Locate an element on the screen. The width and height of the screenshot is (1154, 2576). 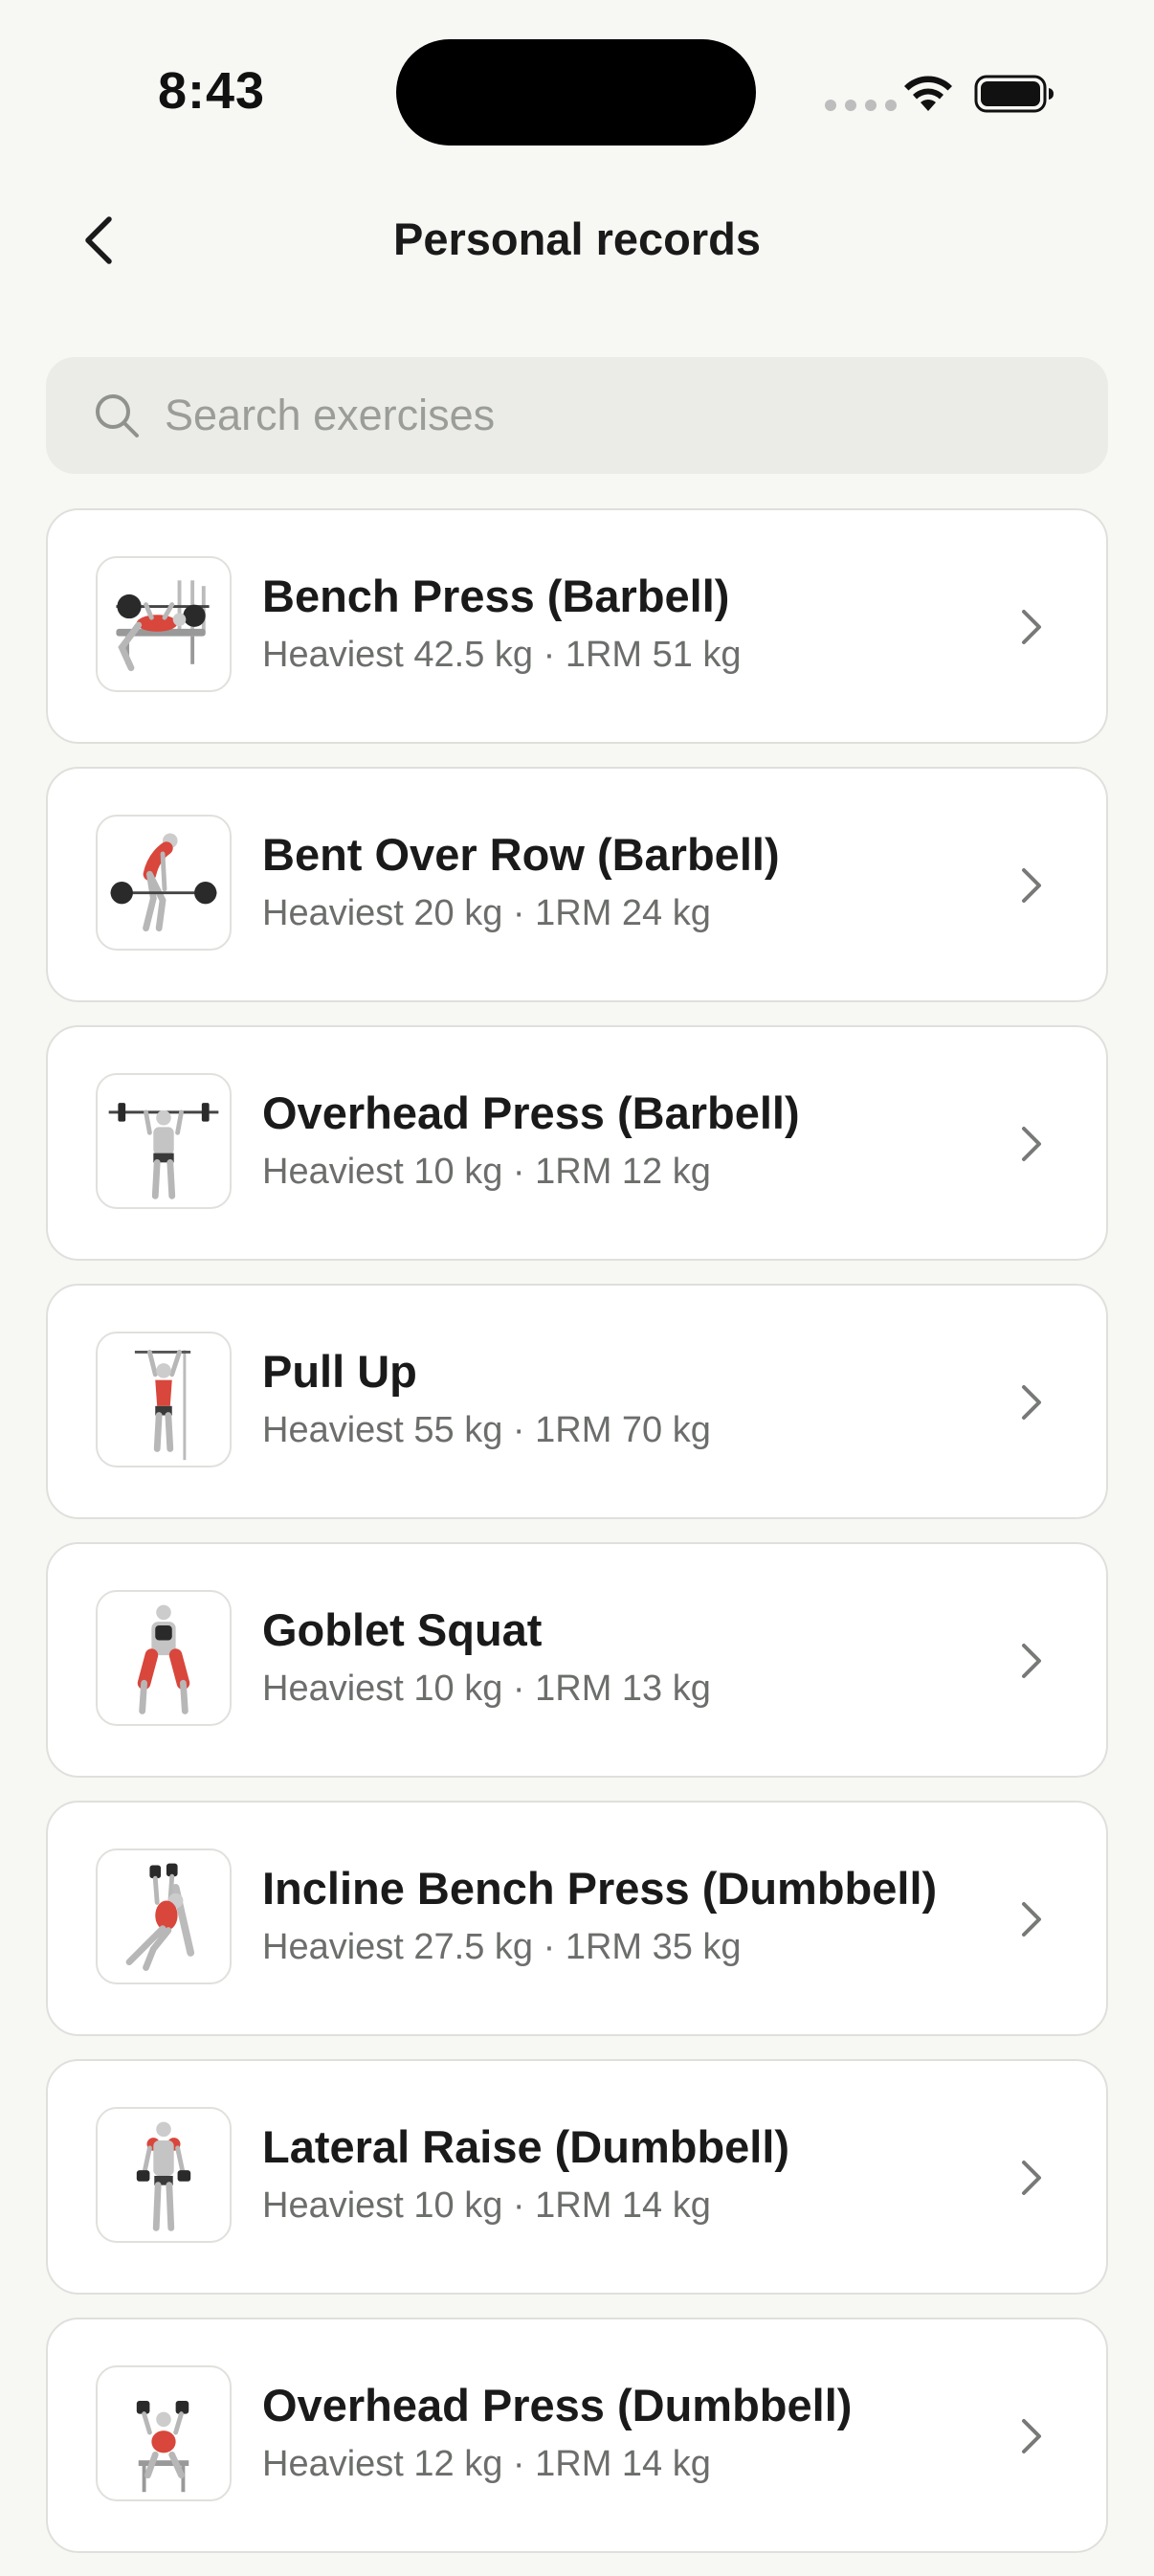
search-bar is located at coordinates (577, 416).